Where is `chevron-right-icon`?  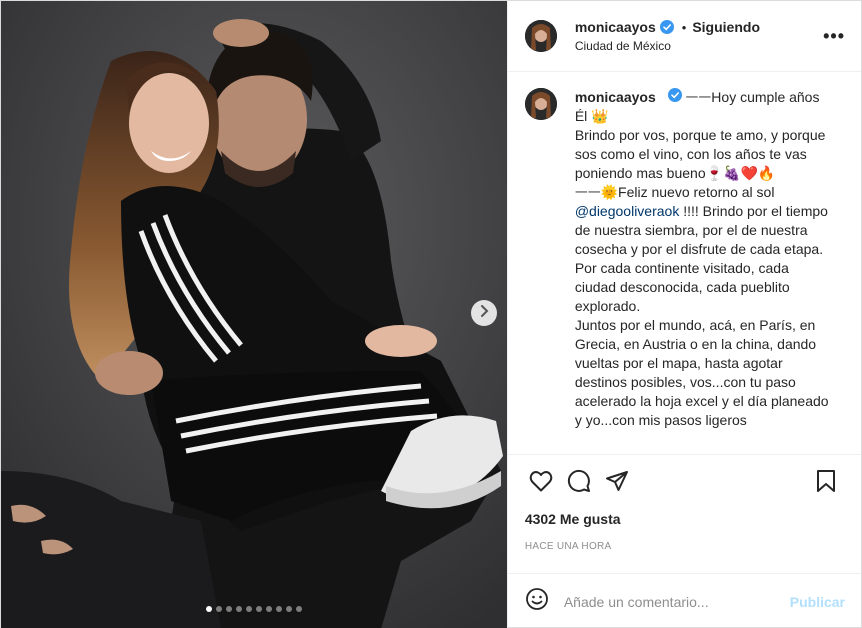 chevron-right-icon is located at coordinates (484, 313).